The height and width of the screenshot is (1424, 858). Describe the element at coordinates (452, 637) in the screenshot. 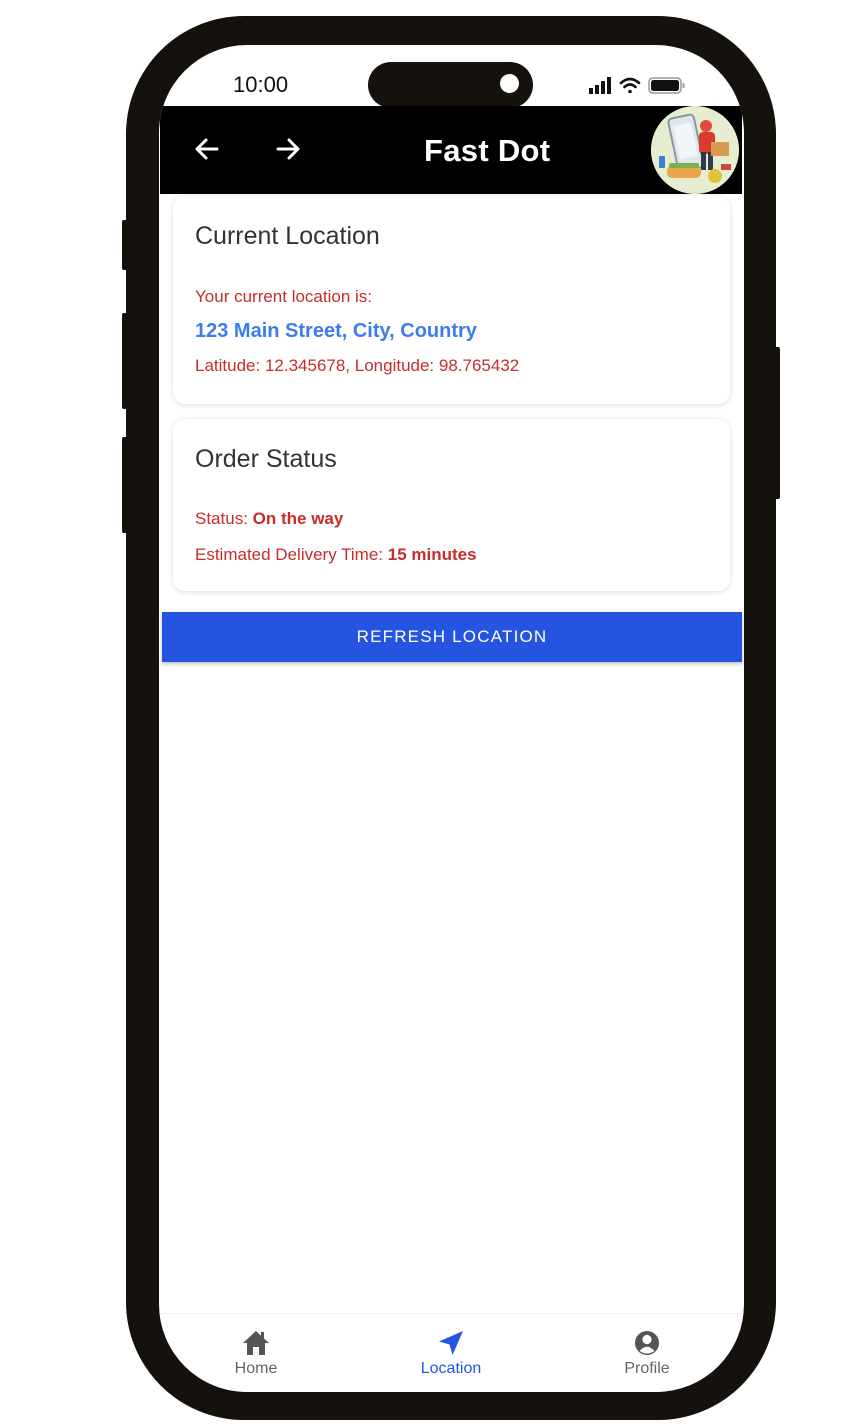

I see `refresh-location-button: REFRESH LOCATION` at that location.